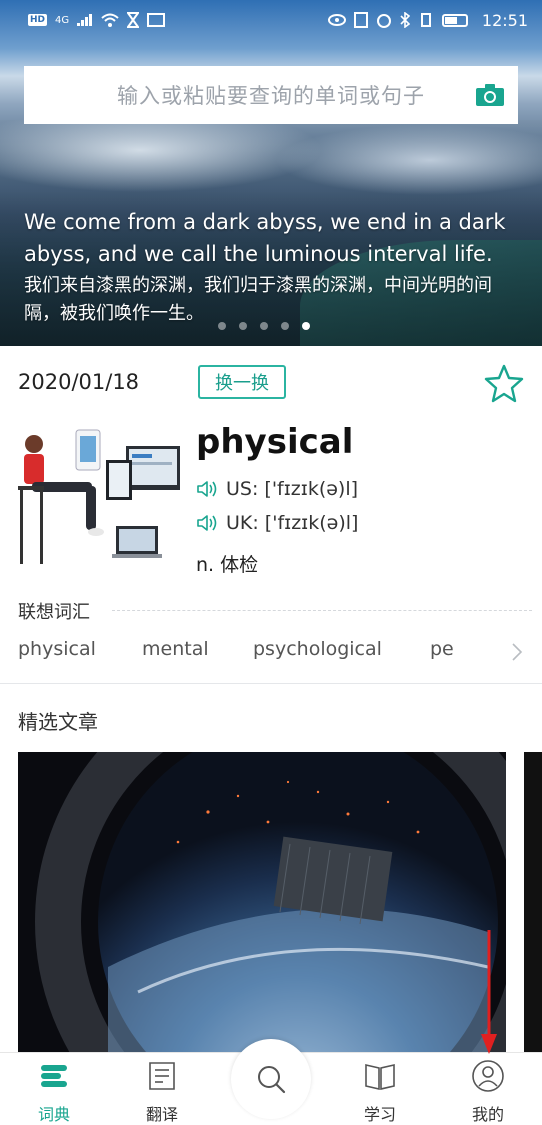  I want to click on hd-badge: HD, so click(38, 20).